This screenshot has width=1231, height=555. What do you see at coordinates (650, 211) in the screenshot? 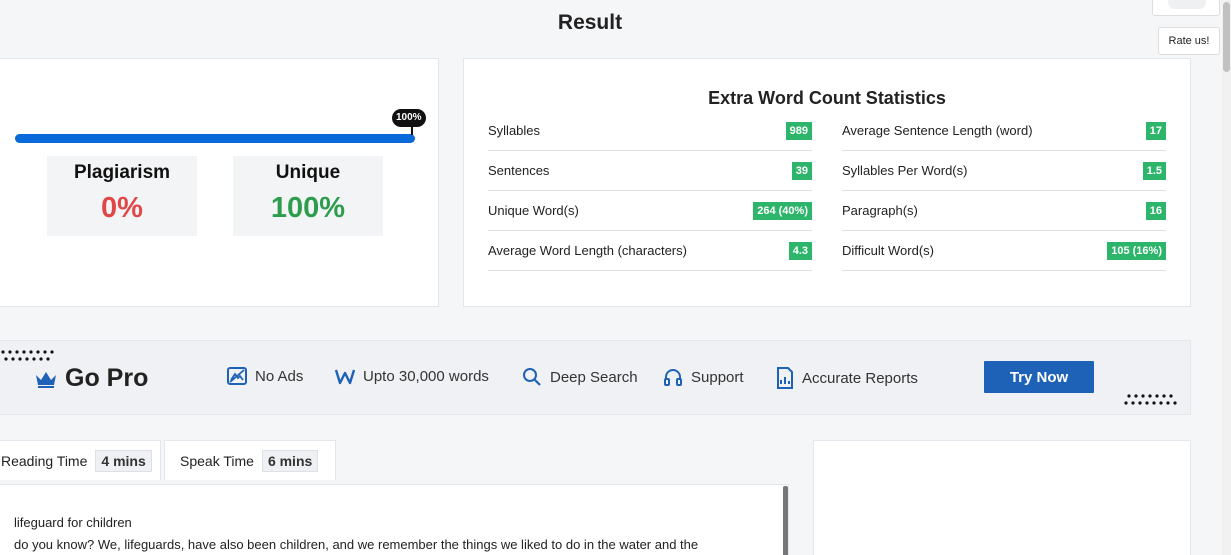
I see `stat-row-unique-words: Unique Word(s) 264 (40%)` at bounding box center [650, 211].